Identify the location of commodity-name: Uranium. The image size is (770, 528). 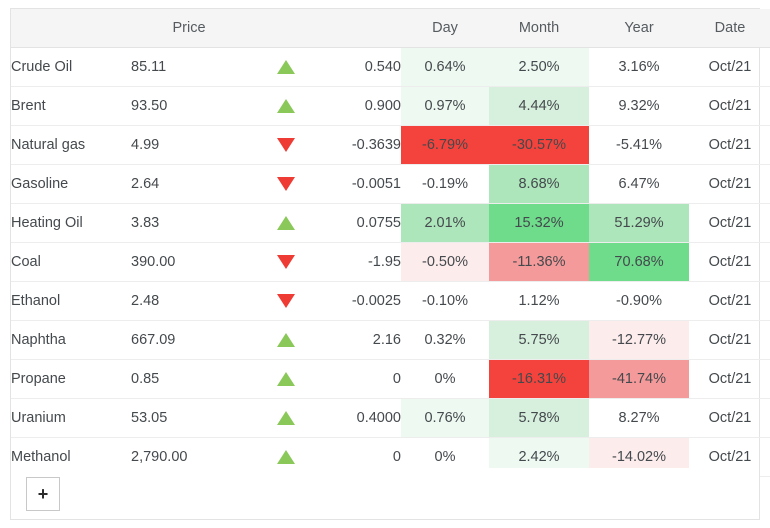
(71, 418).